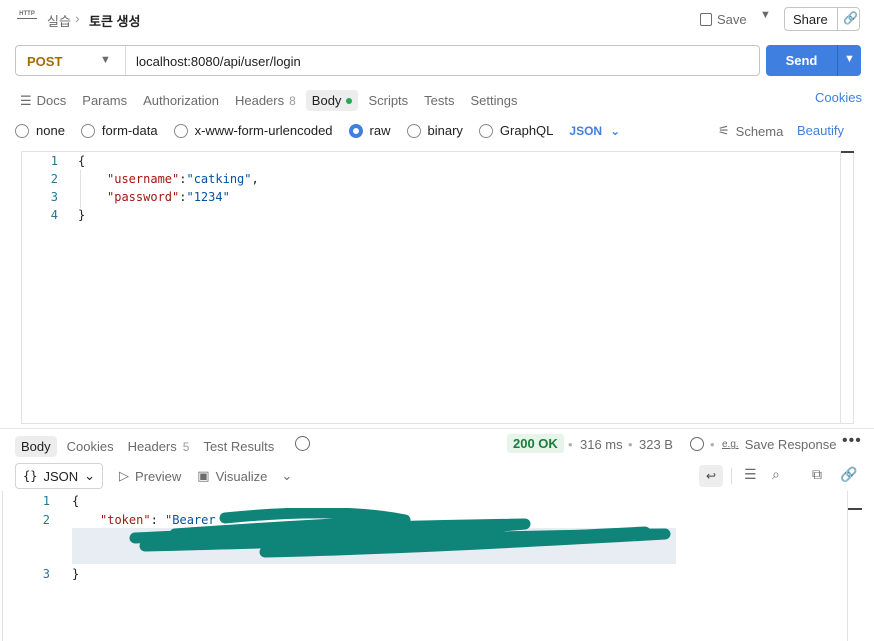 The width and height of the screenshot is (874, 641). What do you see at coordinates (181, 100) in the screenshot?
I see `tab-authorization: Authorization` at bounding box center [181, 100].